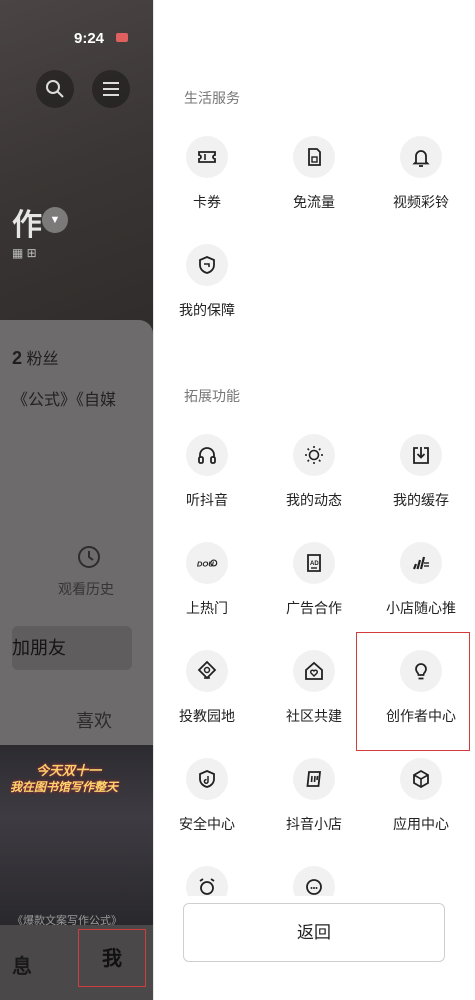 This screenshot has height=1000, width=475. I want to click on menu-item-my-activity: 我的动态, so click(314, 472).